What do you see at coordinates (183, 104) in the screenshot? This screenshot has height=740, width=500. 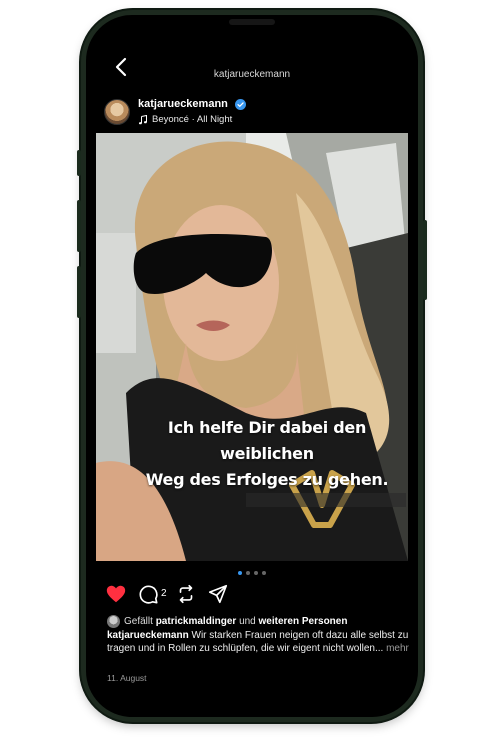 I see `post-username: katjarueckemann` at bounding box center [183, 104].